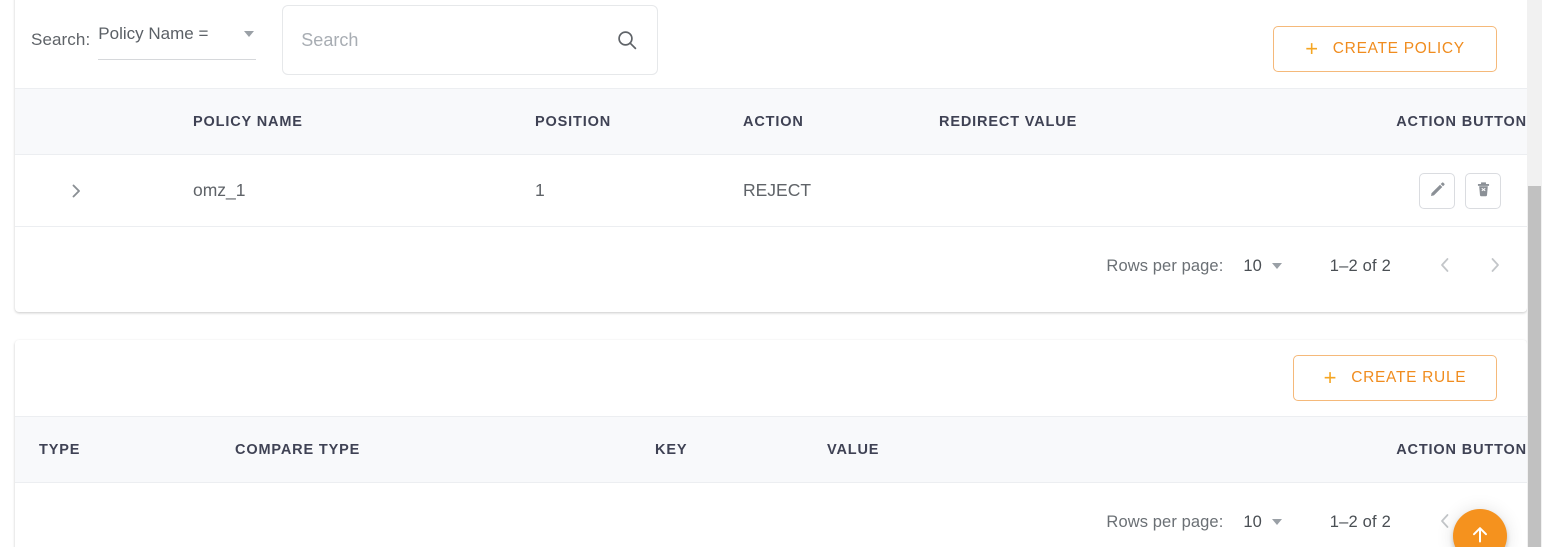 The image size is (1542, 547). What do you see at coordinates (125, 449) in the screenshot?
I see `rule-col-type: TYPE` at bounding box center [125, 449].